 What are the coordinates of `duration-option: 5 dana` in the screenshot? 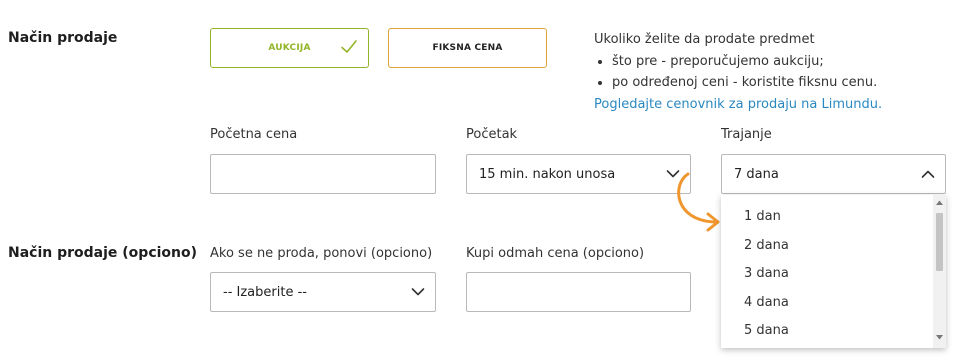 It's located at (826, 331).